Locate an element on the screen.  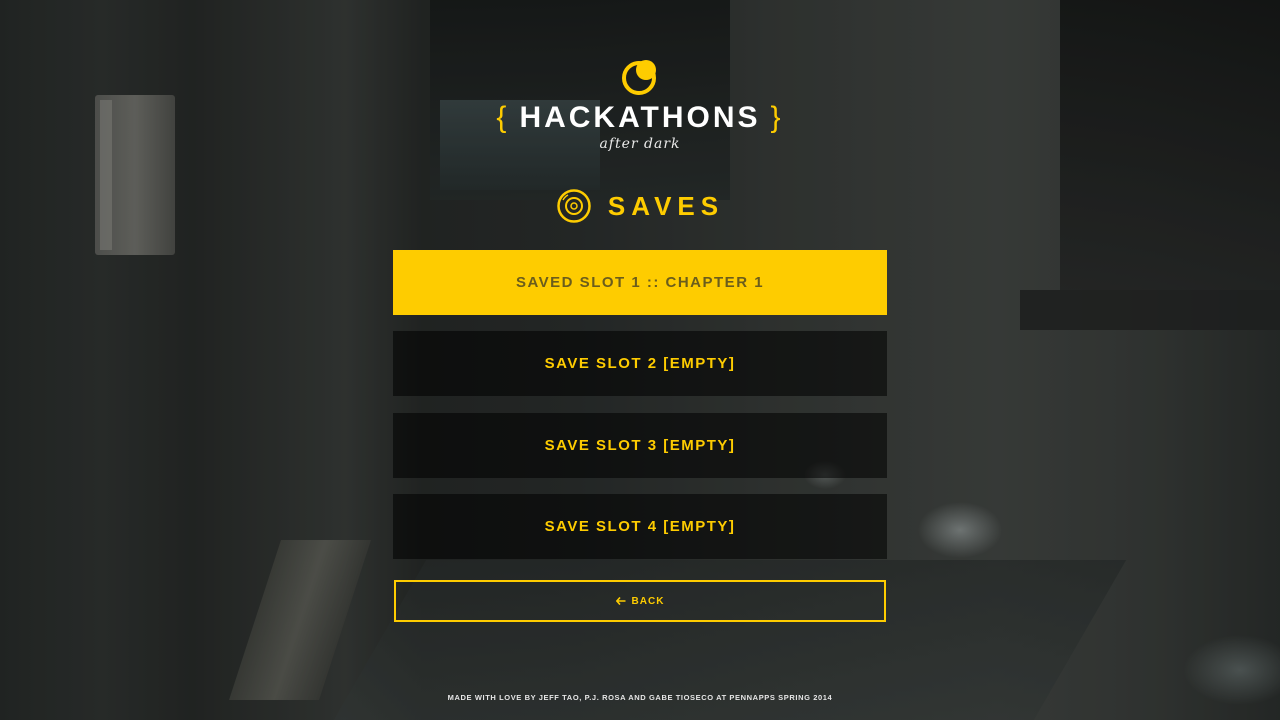
save-slot-3-label: SAVE SLOT 3 [EMPTY] is located at coordinates (640, 445).